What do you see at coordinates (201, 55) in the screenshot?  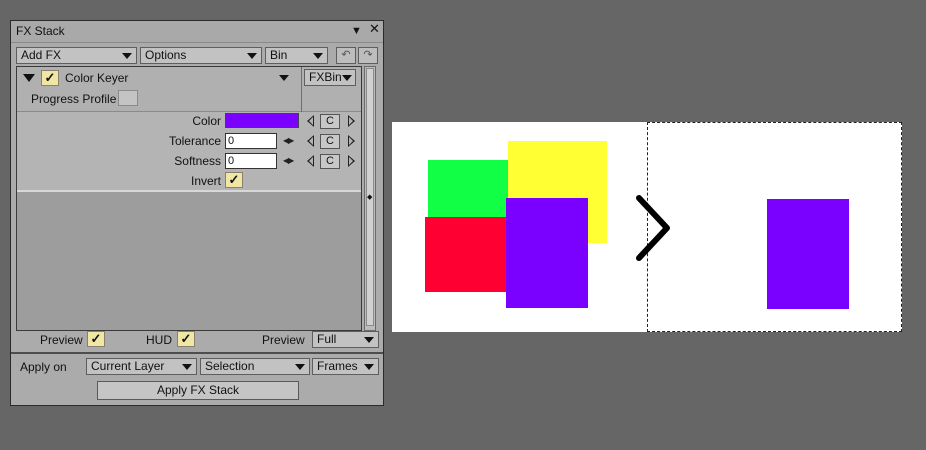 I see `options-dropdown: Options` at bounding box center [201, 55].